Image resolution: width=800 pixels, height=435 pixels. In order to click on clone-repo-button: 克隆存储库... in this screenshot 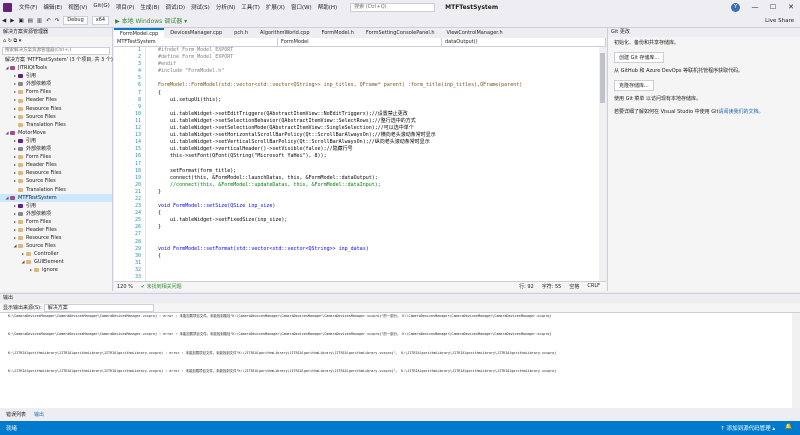, I will do `click(634, 85)`.